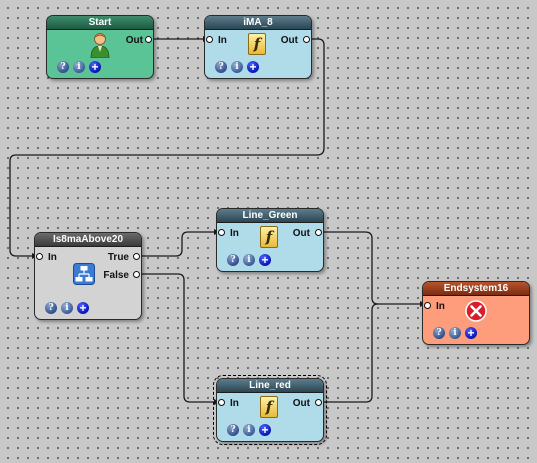  I want to click on stop-icon, so click(476, 313).